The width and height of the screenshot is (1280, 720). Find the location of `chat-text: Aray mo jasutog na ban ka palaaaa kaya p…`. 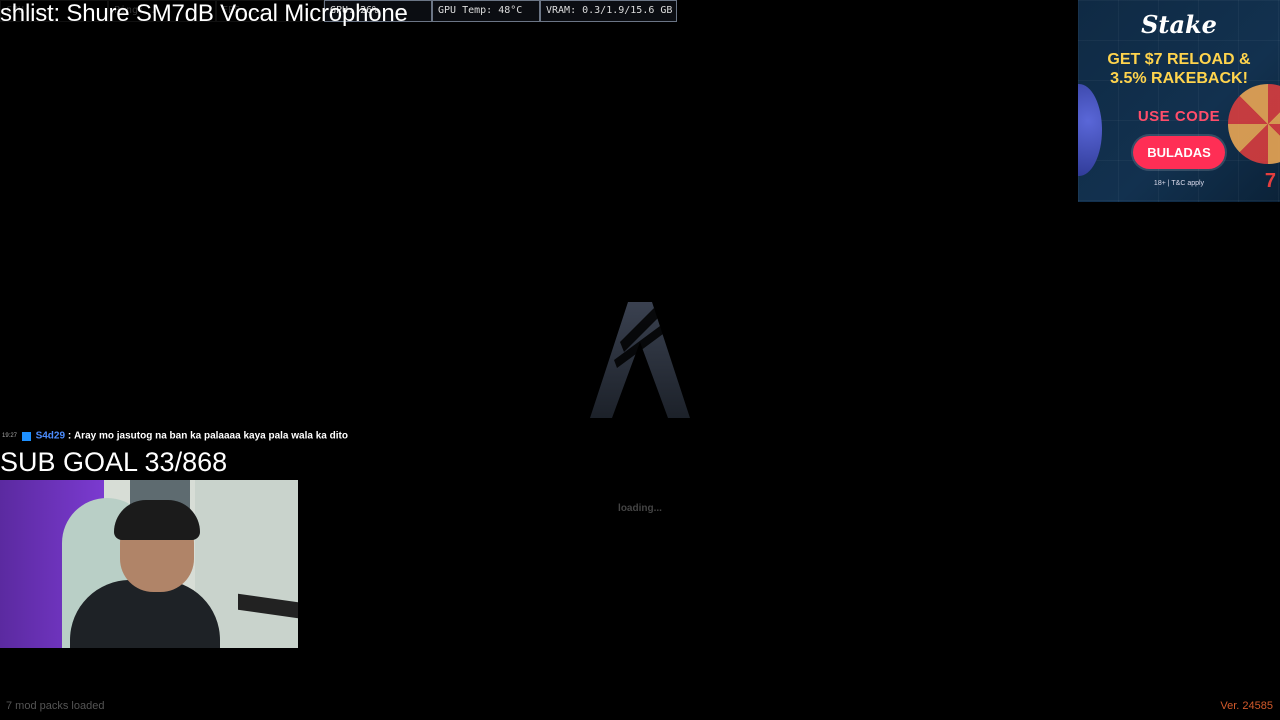

chat-text: Aray mo jasutog na ban ka palaaaa kaya p… is located at coordinates (210, 436).